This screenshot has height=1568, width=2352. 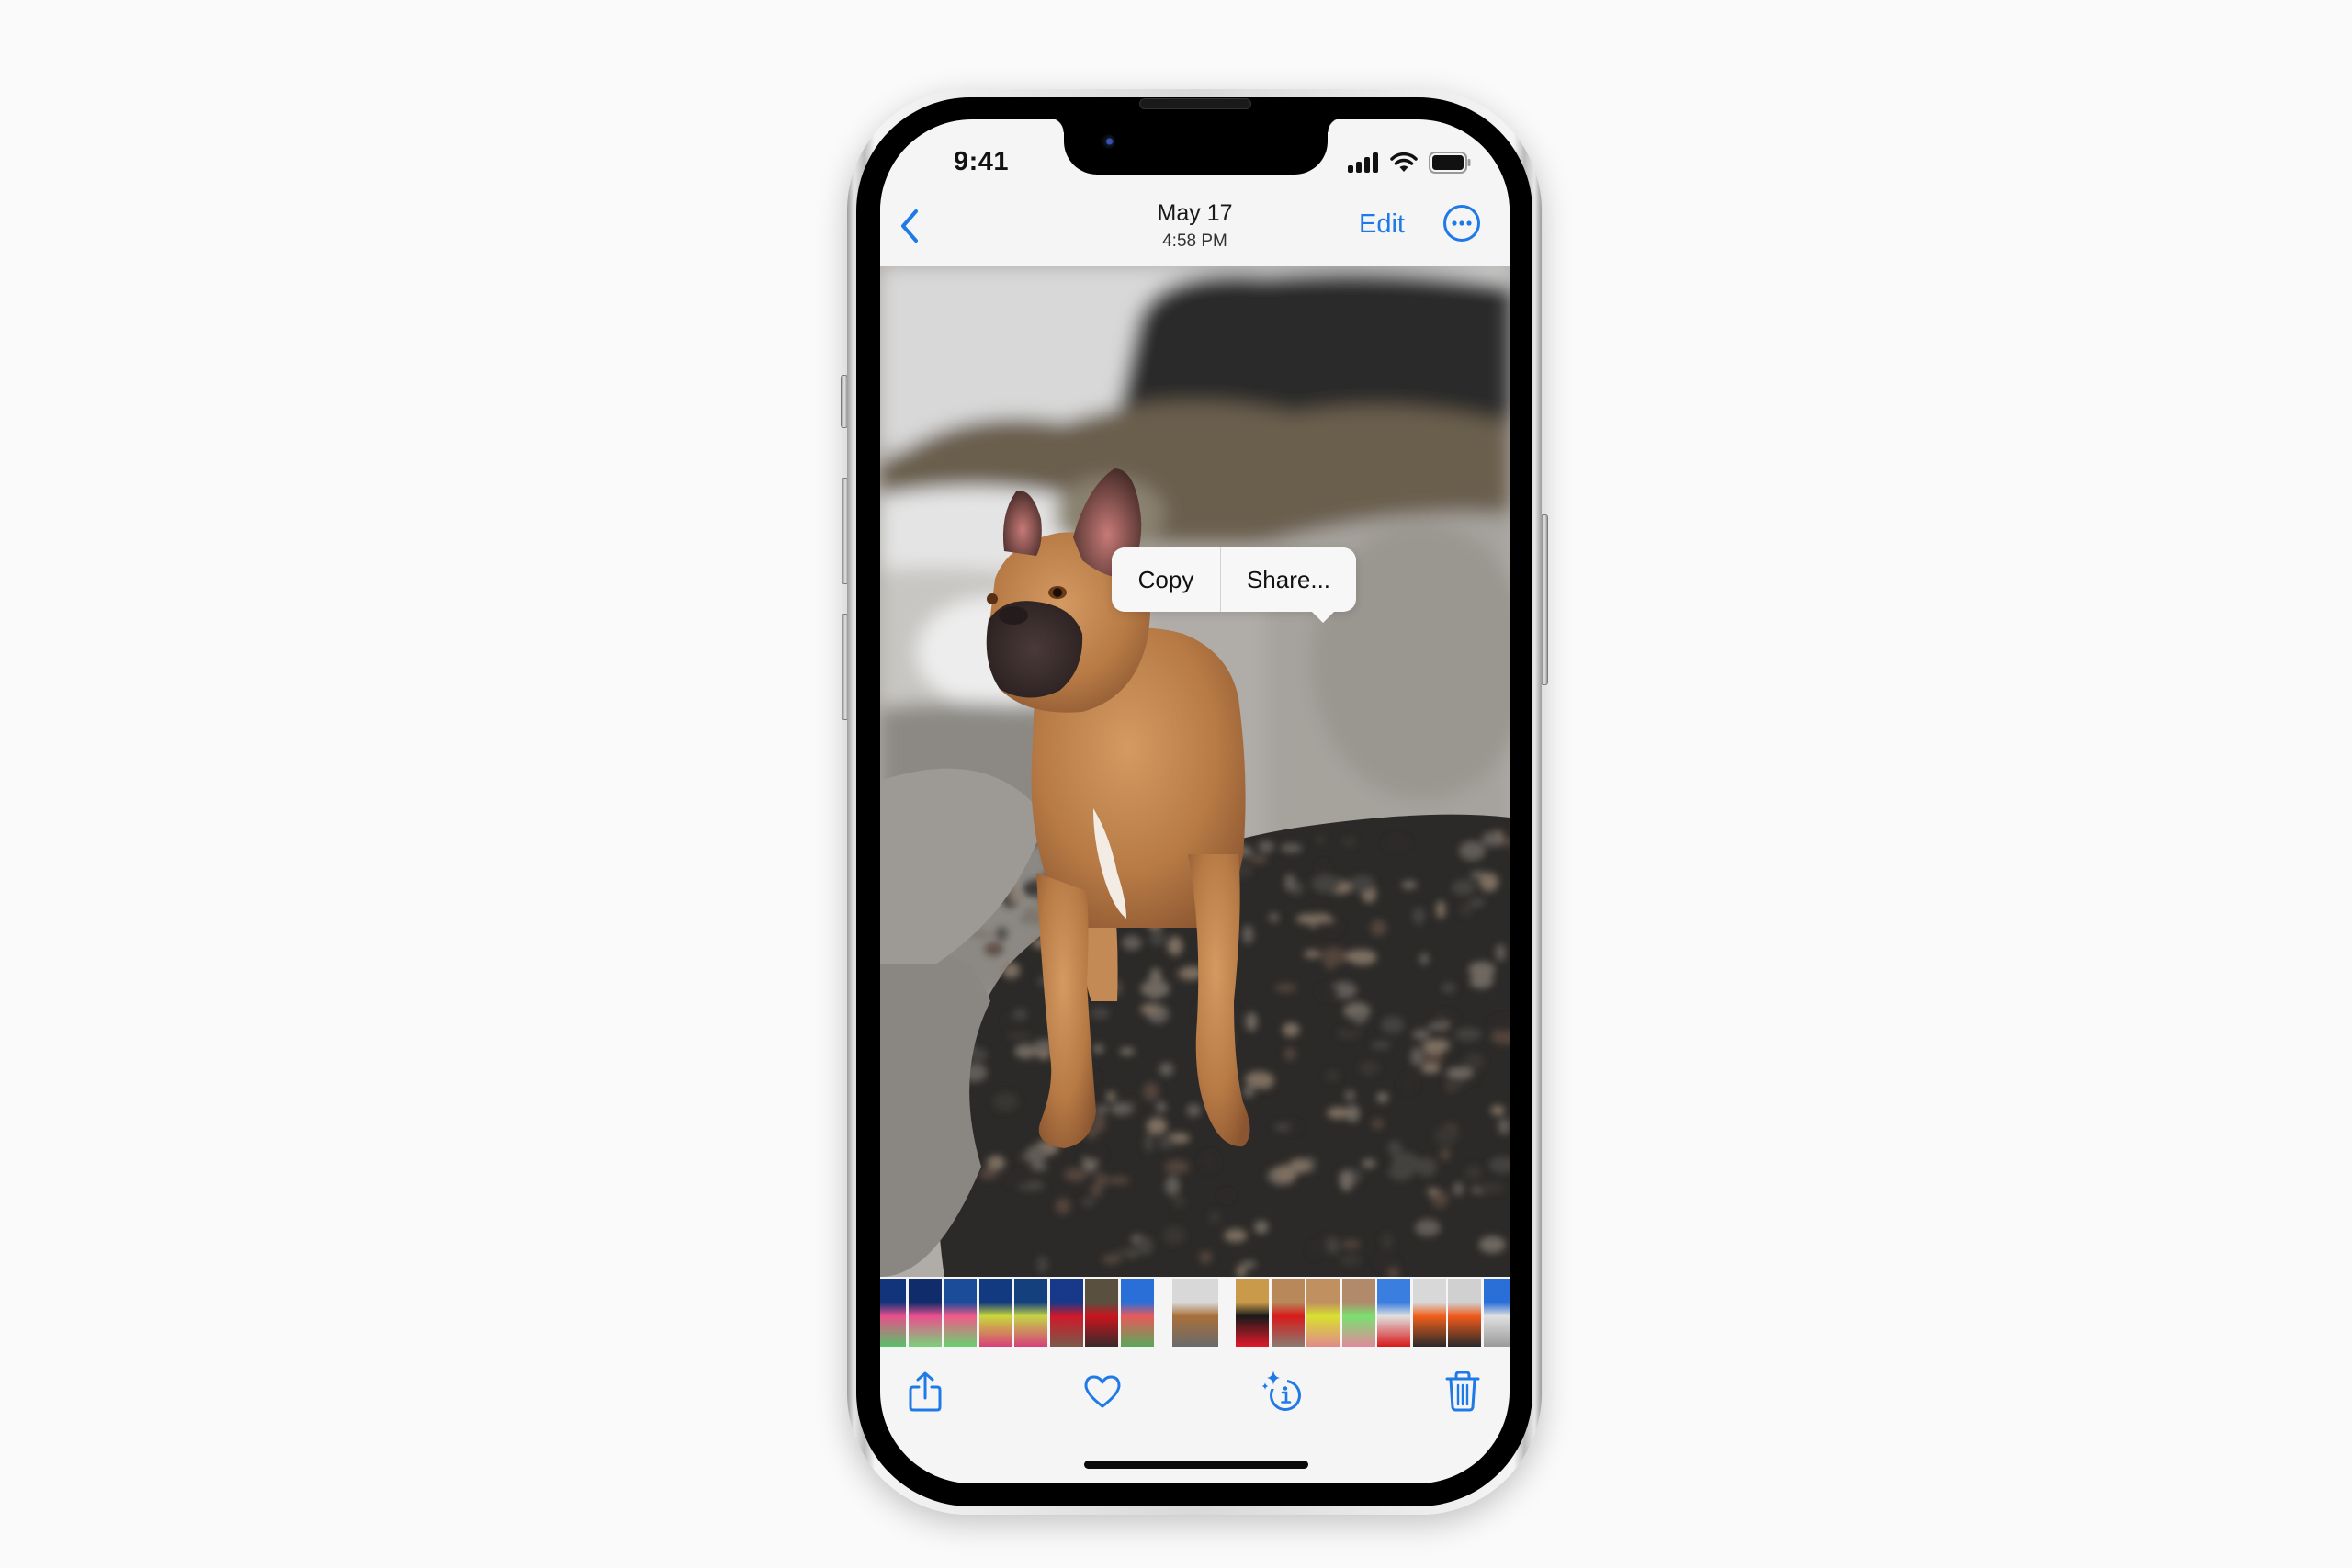 I want to click on delete-button, so click(x=1462, y=1391).